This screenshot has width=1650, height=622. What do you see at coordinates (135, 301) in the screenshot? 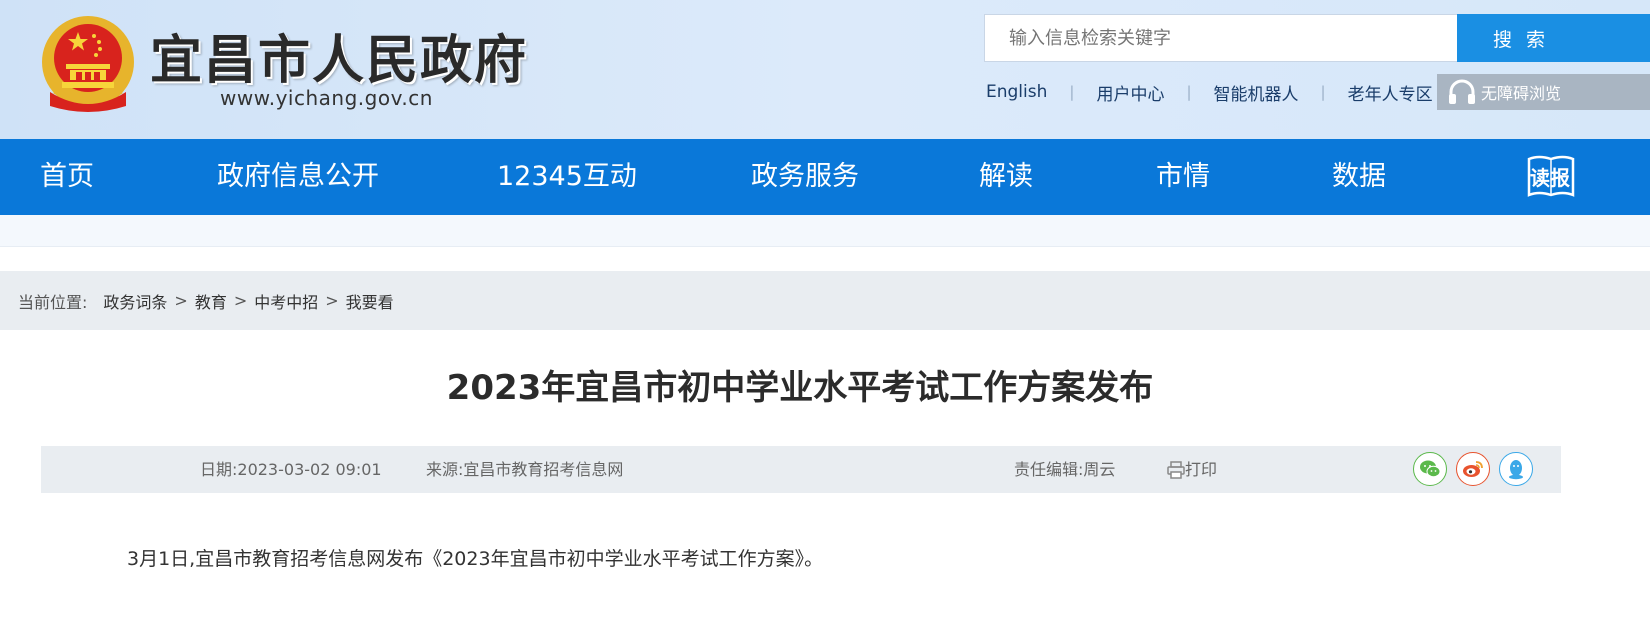
I see `breadcrumb-item-gov-terms: 政务词条` at bounding box center [135, 301].